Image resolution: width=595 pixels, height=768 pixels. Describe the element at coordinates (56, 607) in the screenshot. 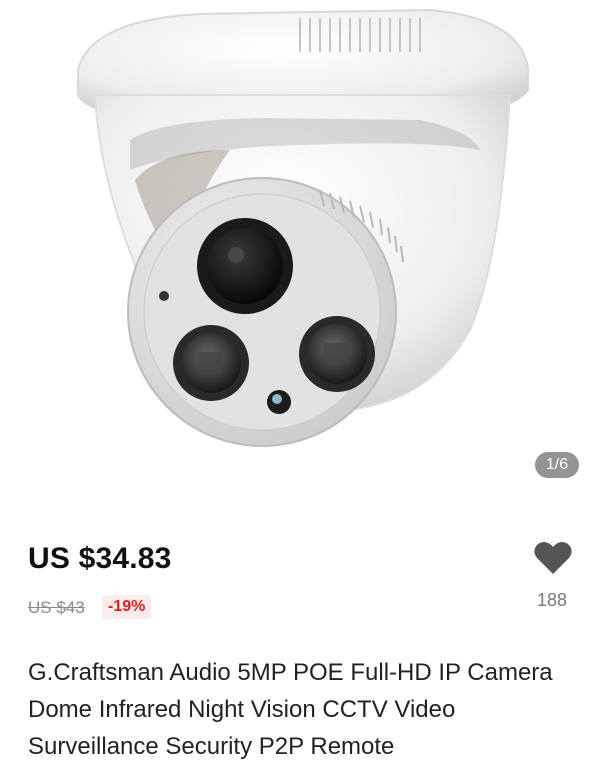

I see `original-price: US $43` at that location.